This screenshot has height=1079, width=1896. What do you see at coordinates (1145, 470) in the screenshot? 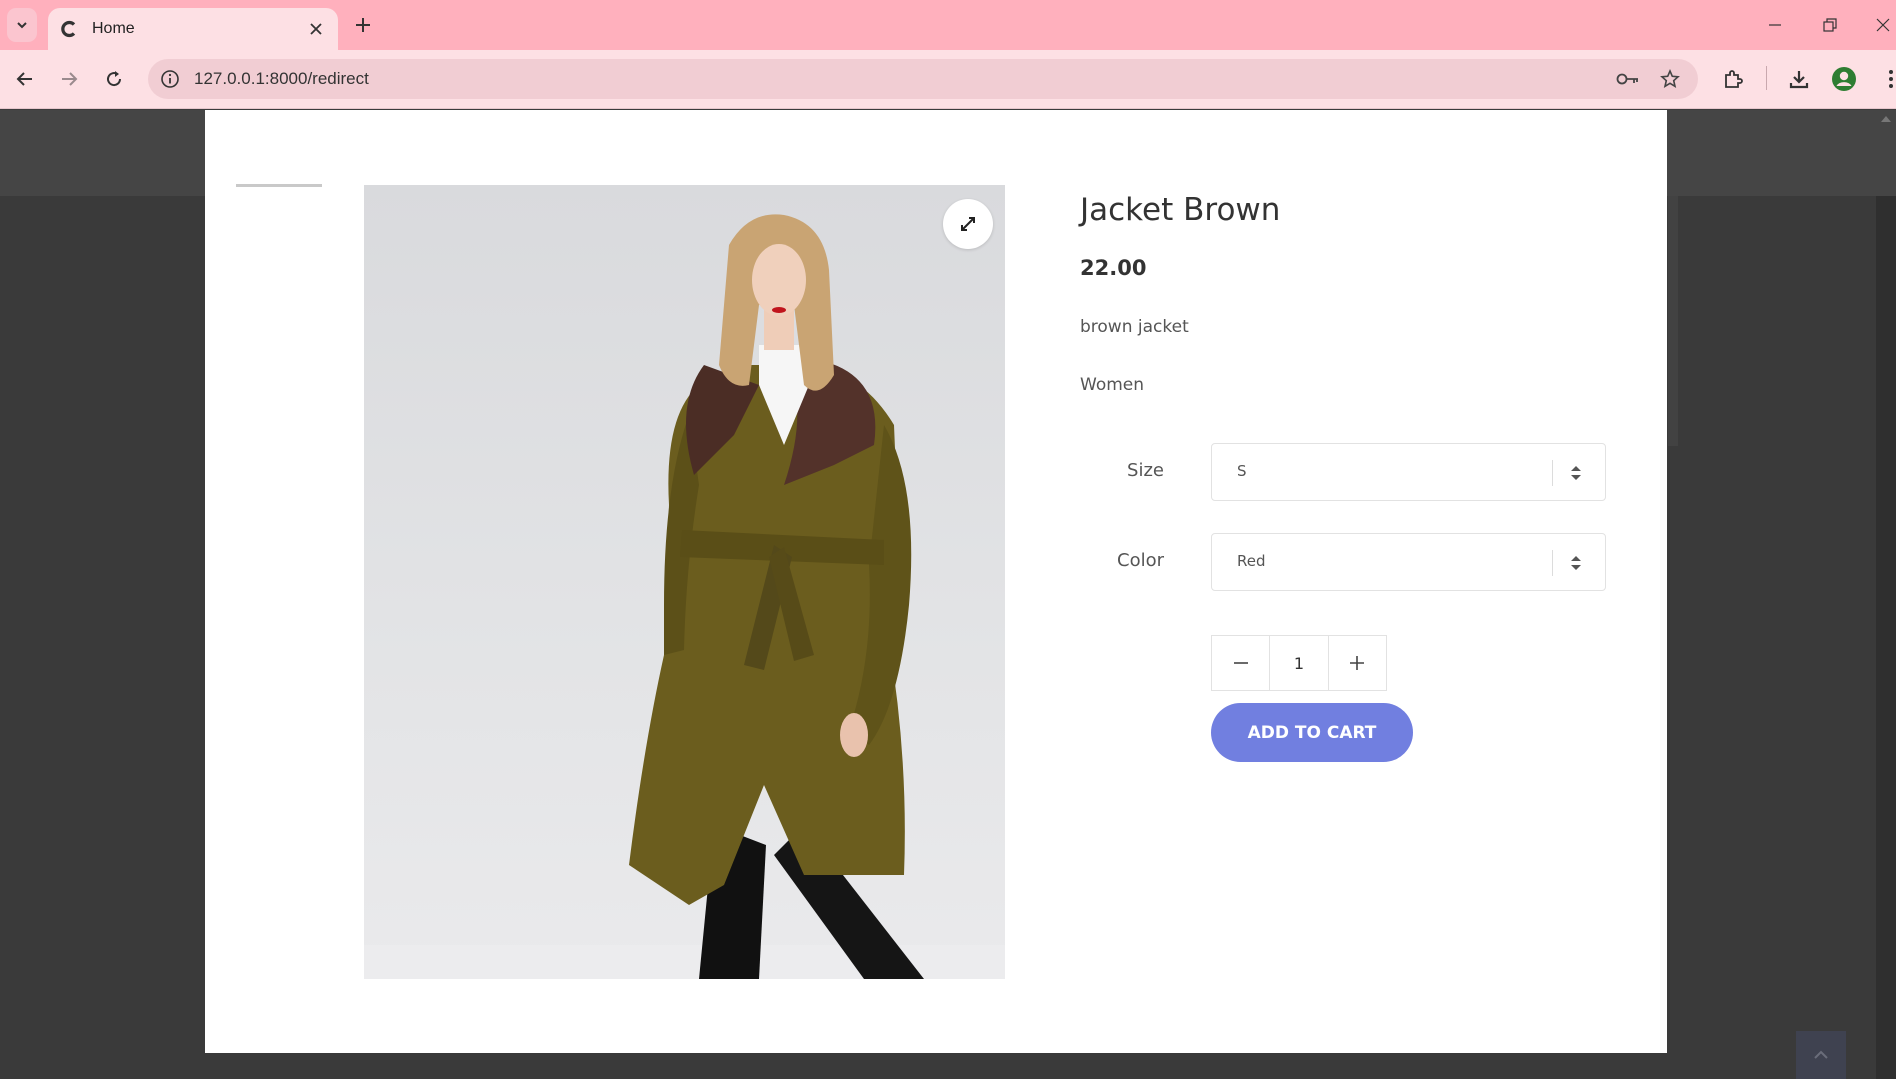
I see `size-label: Size` at bounding box center [1145, 470].